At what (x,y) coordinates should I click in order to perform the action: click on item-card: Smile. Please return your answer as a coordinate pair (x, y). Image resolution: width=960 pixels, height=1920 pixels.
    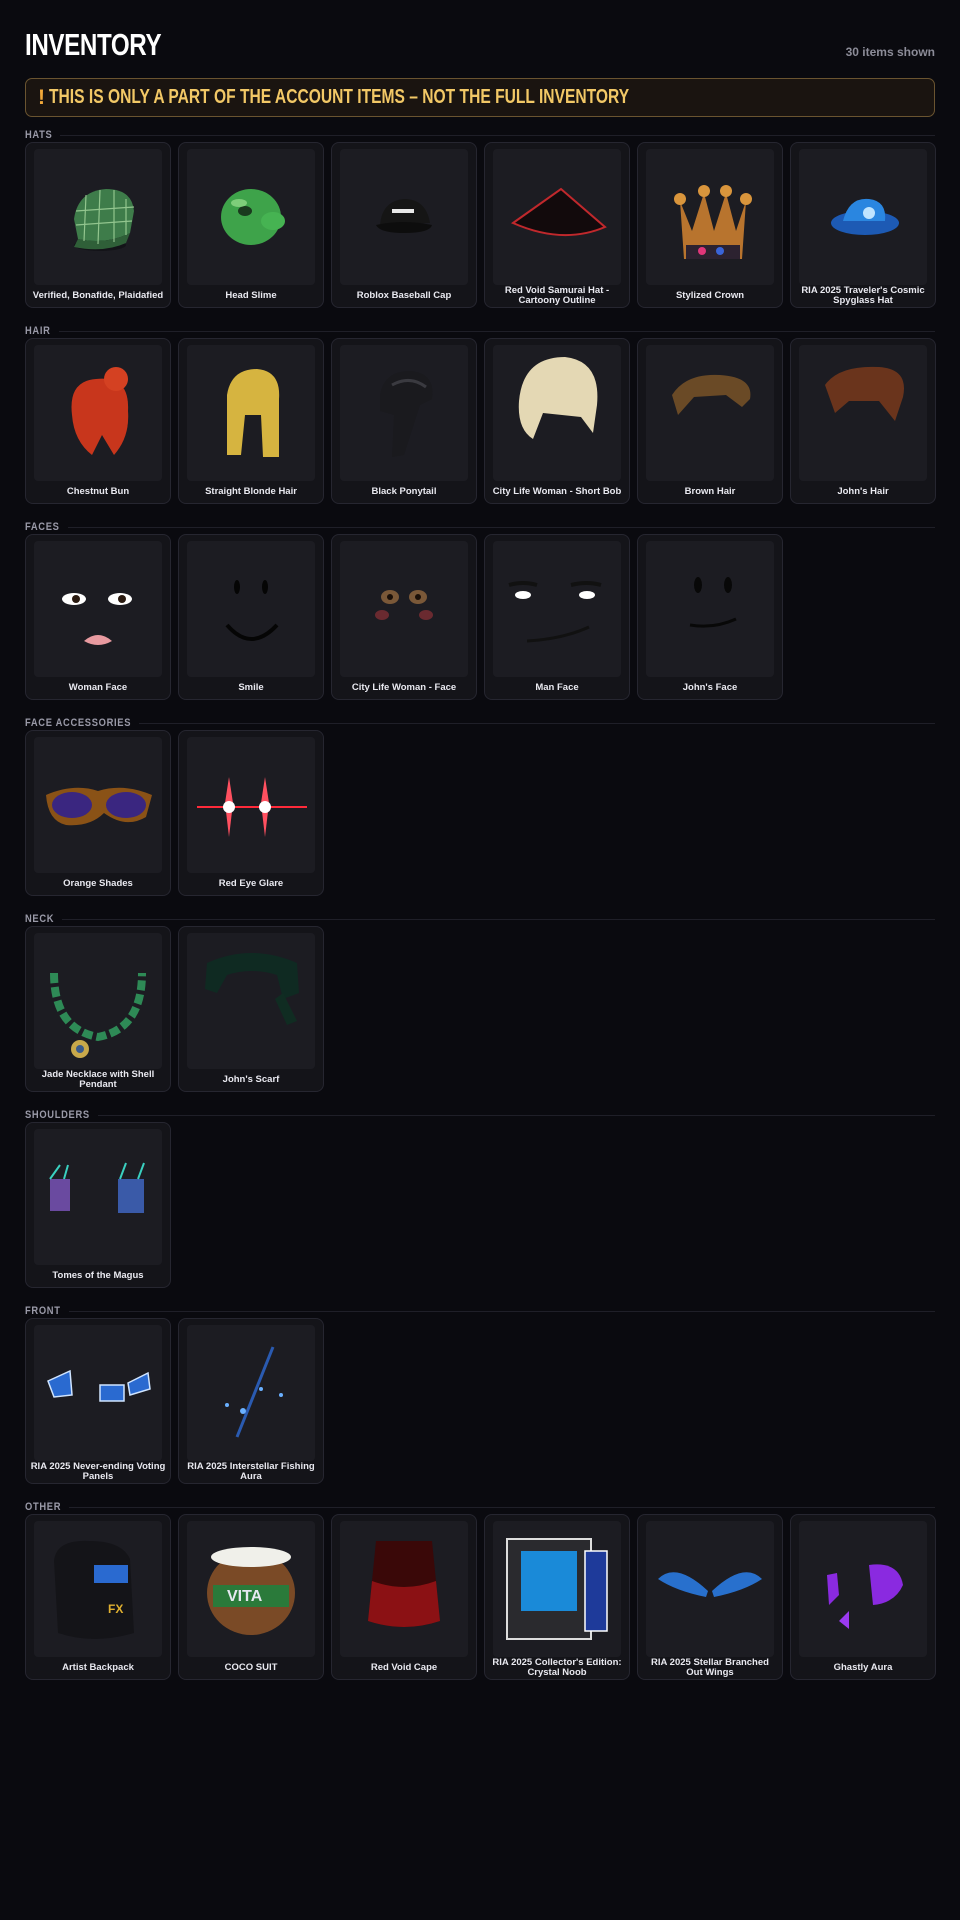
    Looking at the image, I should click on (251, 617).